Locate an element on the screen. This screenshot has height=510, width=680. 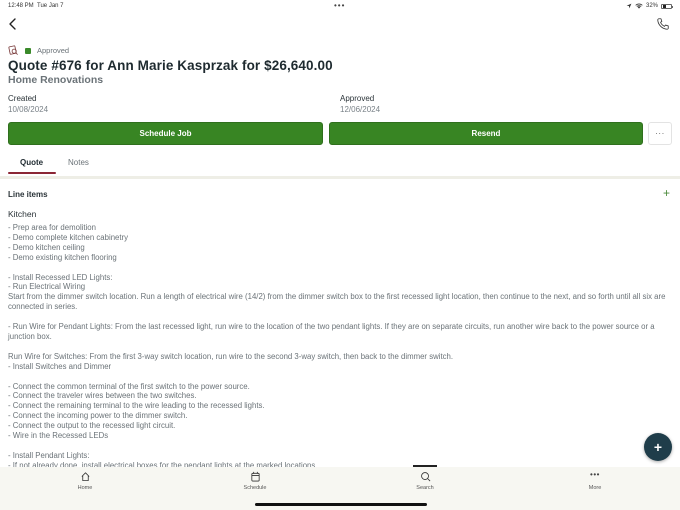
calendar-icon is located at coordinates (255, 476).